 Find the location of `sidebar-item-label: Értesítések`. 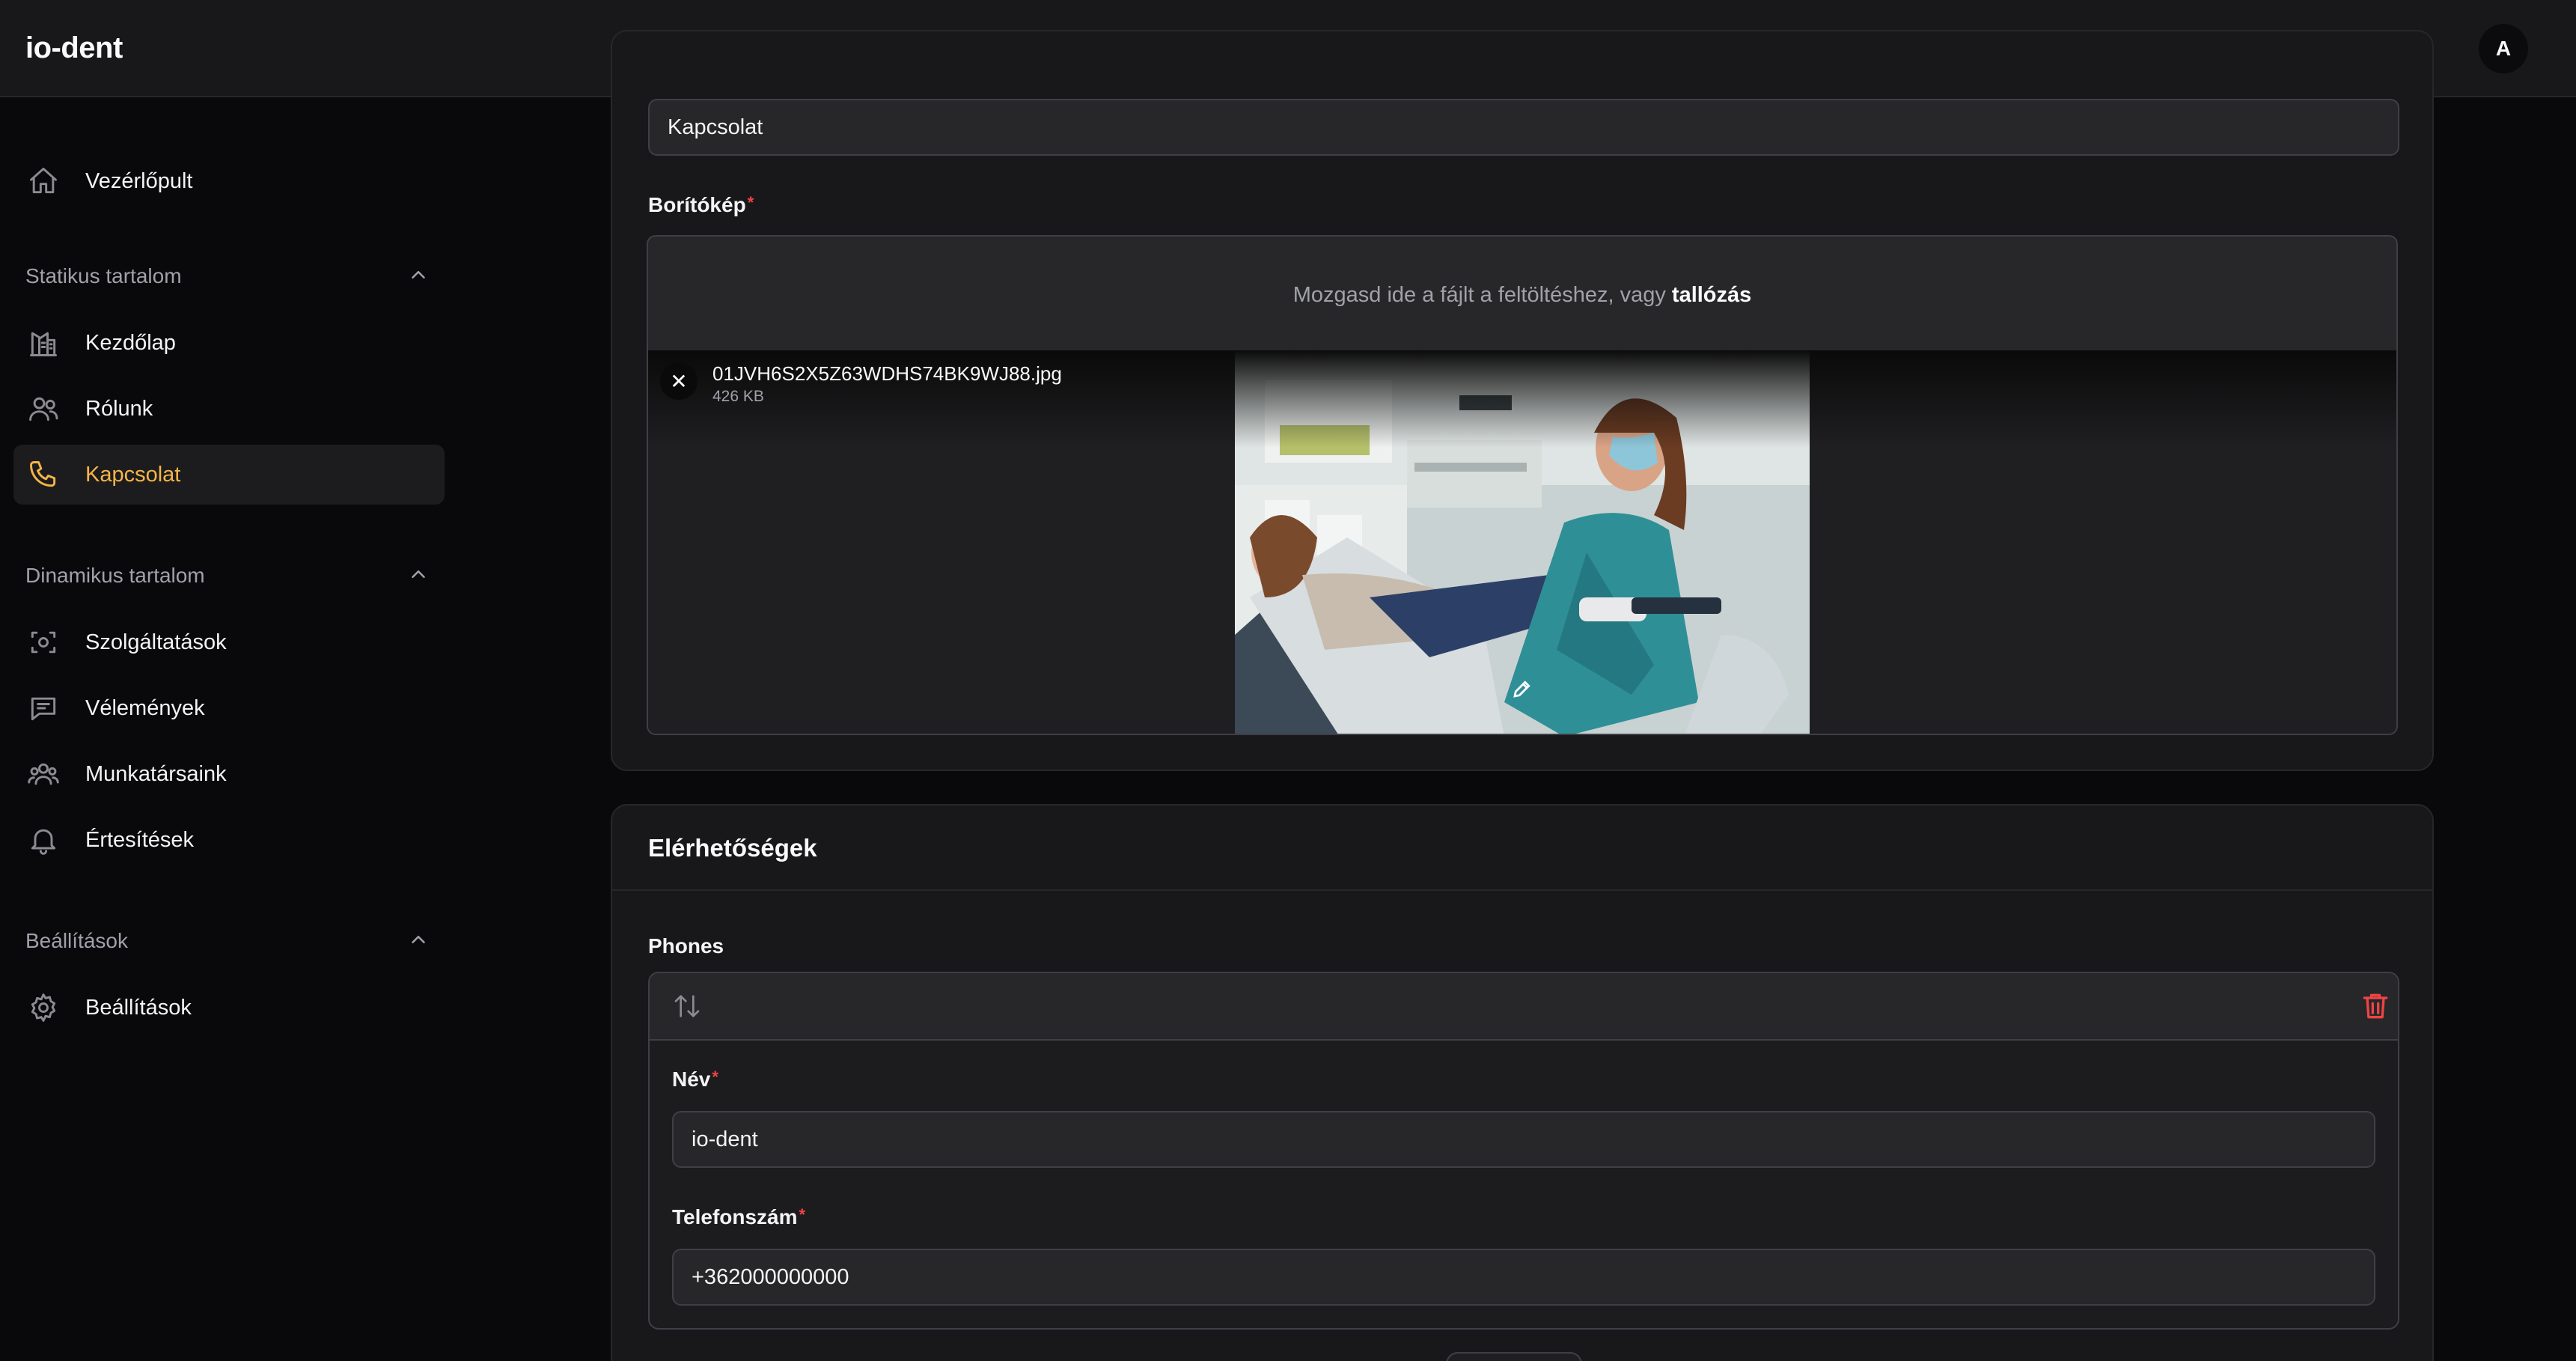

sidebar-item-label: Értesítések is located at coordinates (140, 839).